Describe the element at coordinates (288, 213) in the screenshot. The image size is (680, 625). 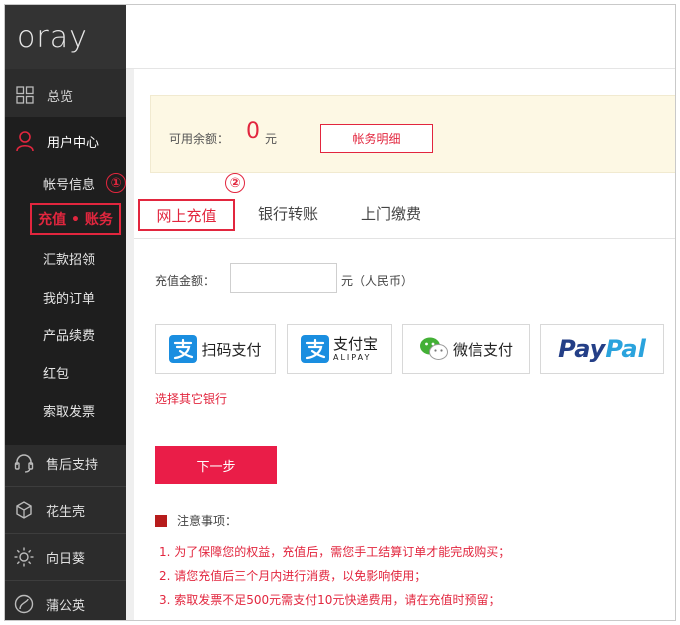
I see `tab-bank-transfer: 银行转账` at that location.